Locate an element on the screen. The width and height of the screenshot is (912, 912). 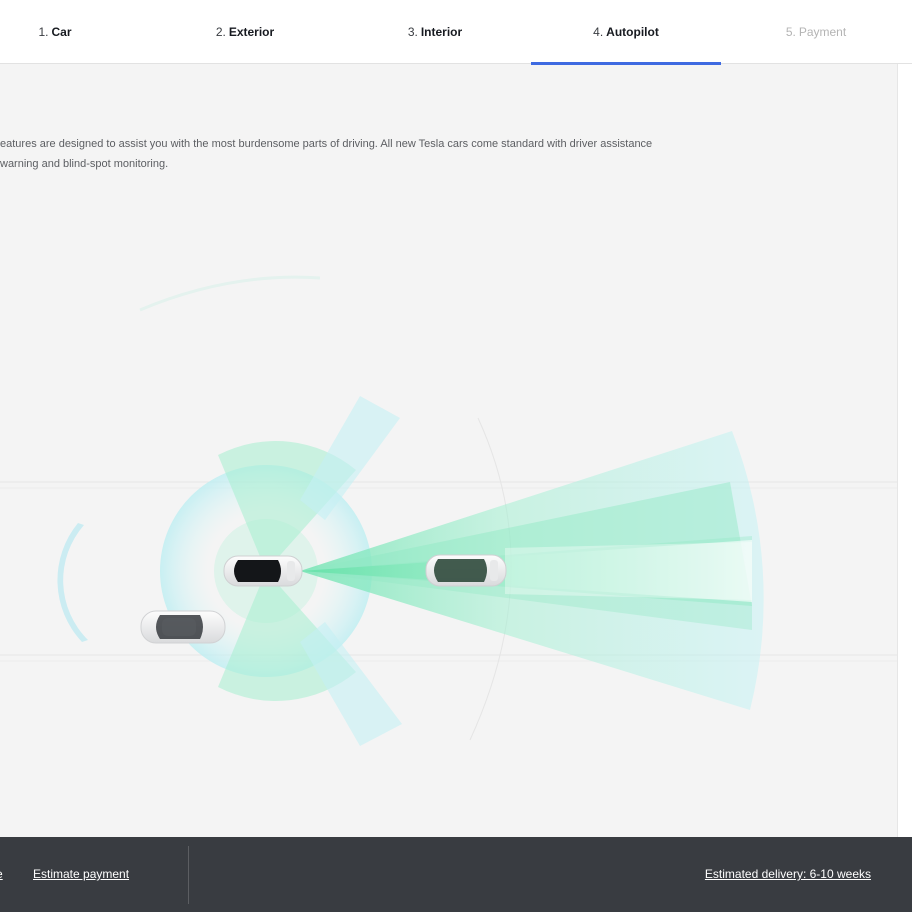
step-car: 1. Car is located at coordinates (75, 32).